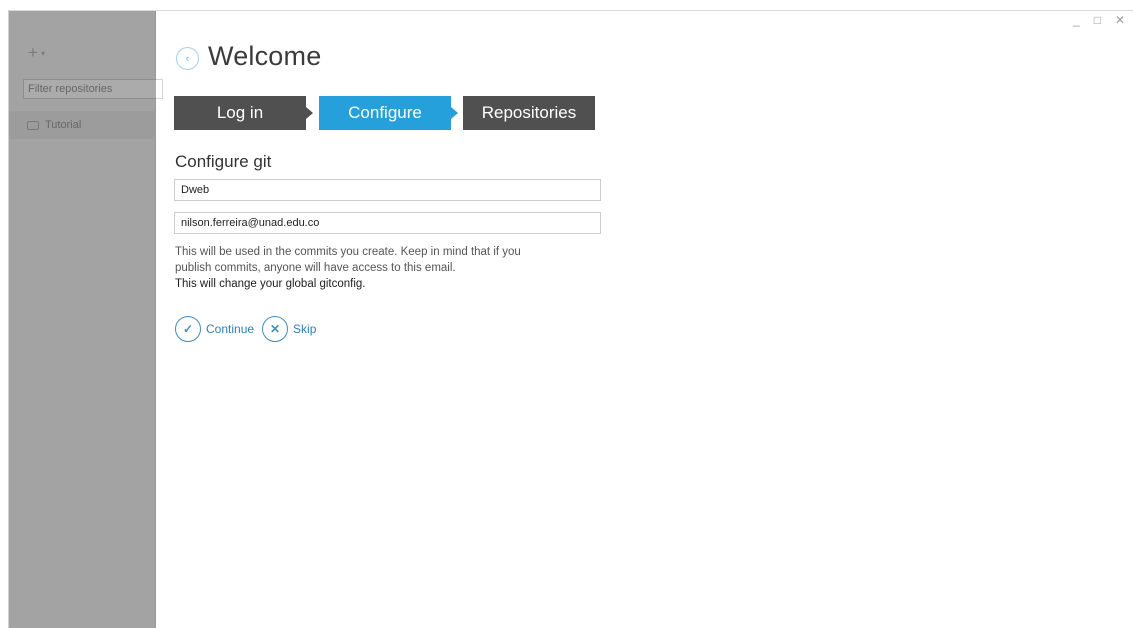 Image resolution: width=1133 pixels, height=628 pixels. Describe the element at coordinates (93, 89) in the screenshot. I see `filter-repositories-input` at that location.